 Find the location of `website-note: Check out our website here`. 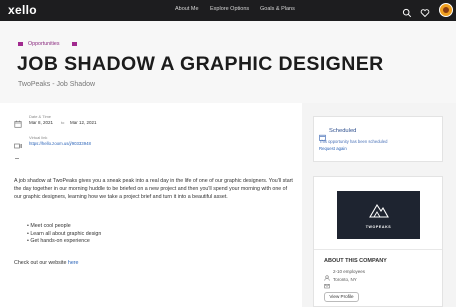

website-note: Check out our website here is located at coordinates (46, 263).